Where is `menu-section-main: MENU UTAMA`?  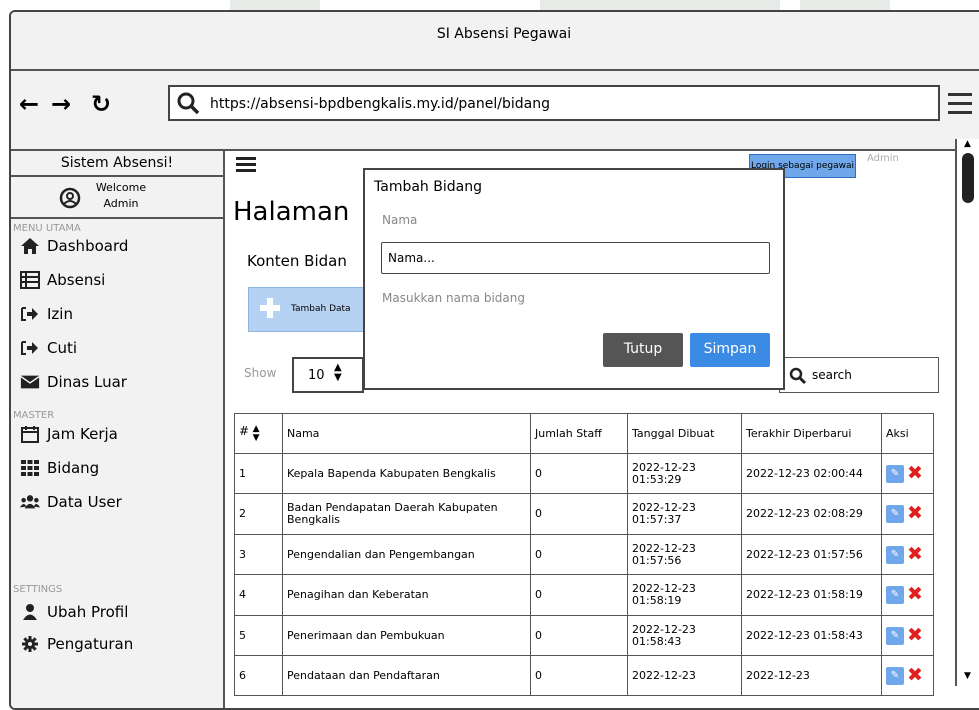
menu-section-main: MENU UTAMA is located at coordinates (47, 228).